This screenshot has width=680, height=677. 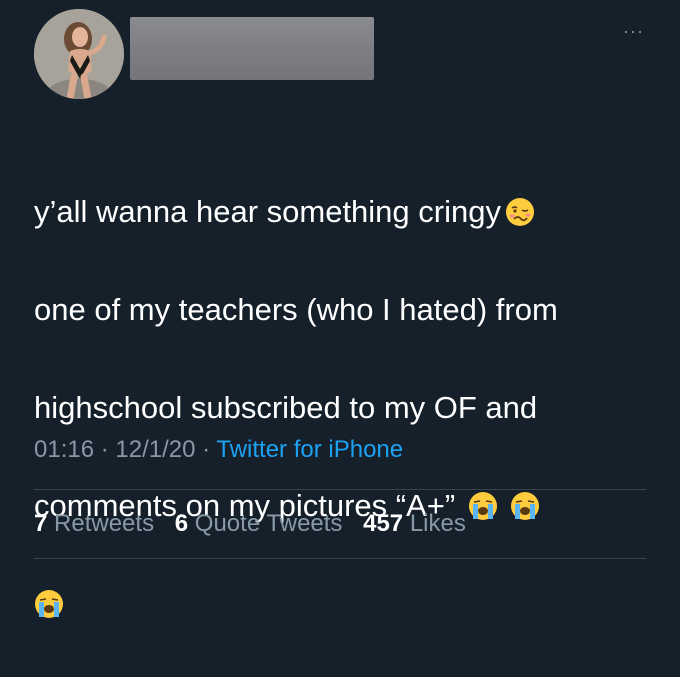 I want to click on retweets-count: 7, so click(x=41, y=523).